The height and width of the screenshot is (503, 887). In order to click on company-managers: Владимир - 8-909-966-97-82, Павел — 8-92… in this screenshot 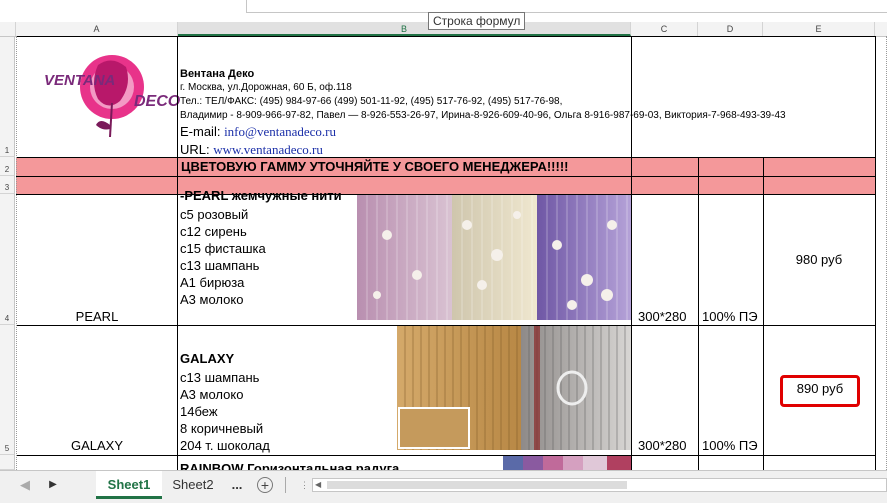, I will do `click(483, 115)`.